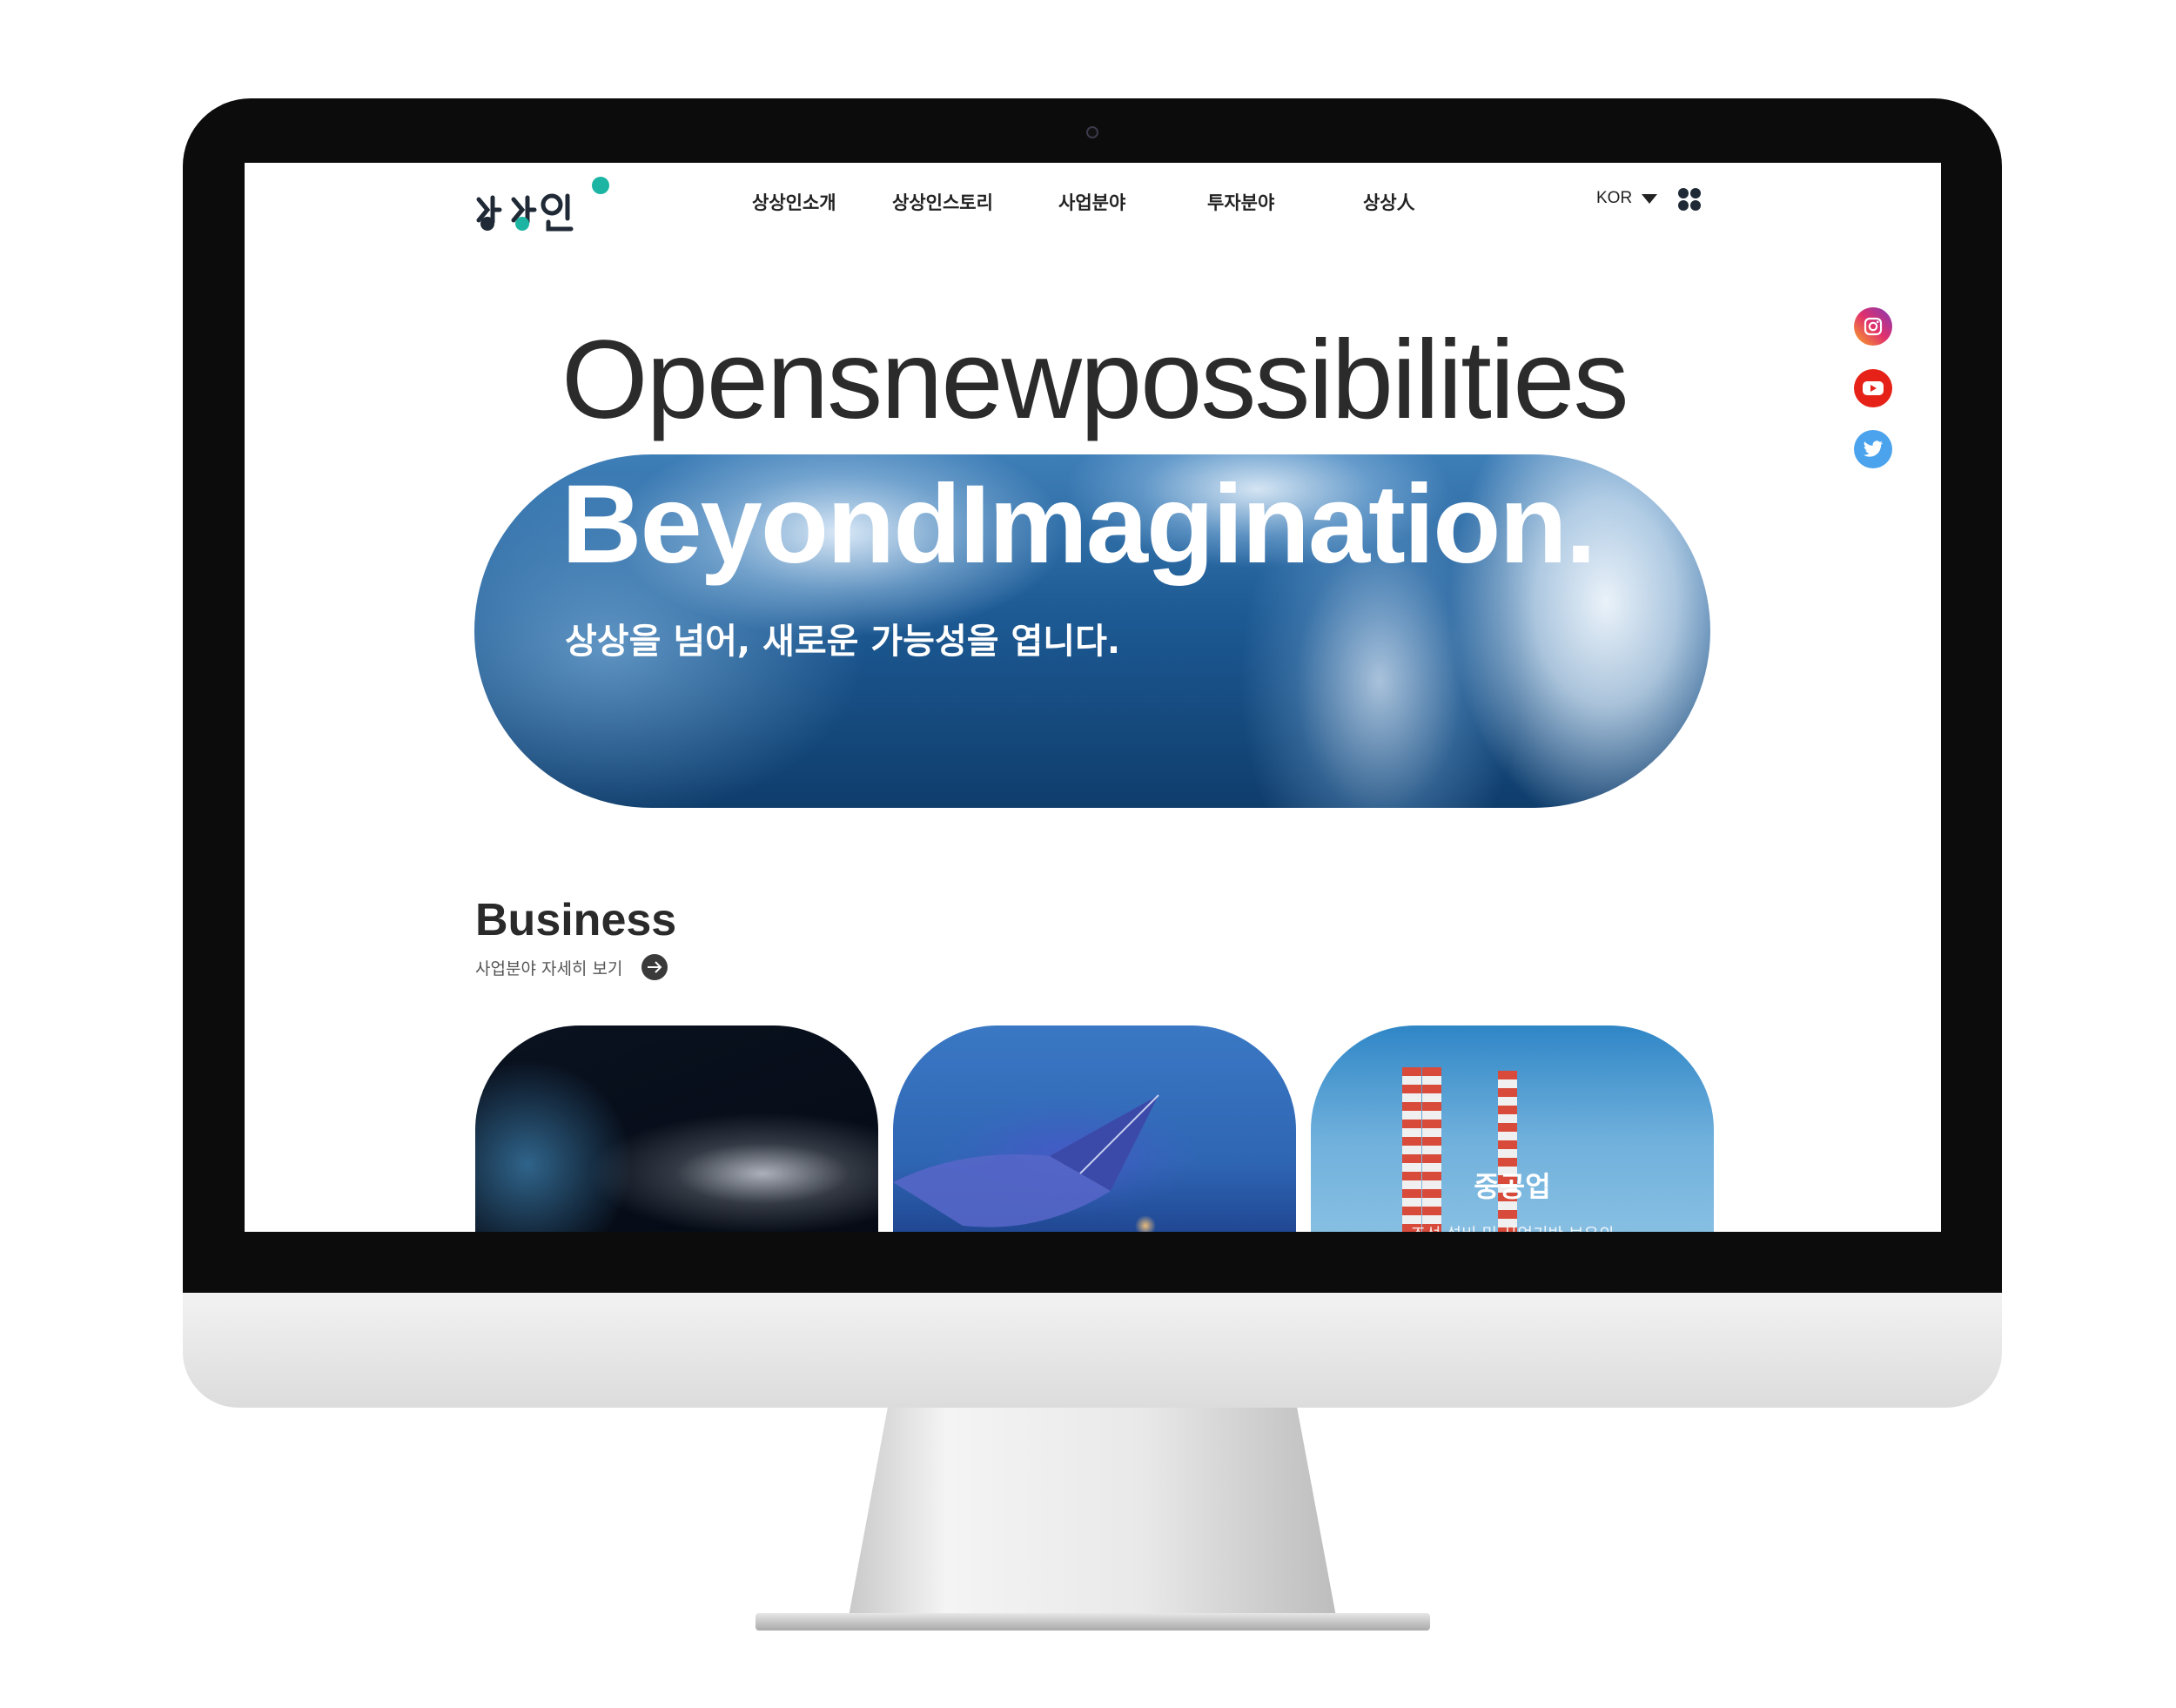 The image size is (2176, 1708). I want to click on business-more-label: 사업분야 자세히 보기, so click(549, 968).